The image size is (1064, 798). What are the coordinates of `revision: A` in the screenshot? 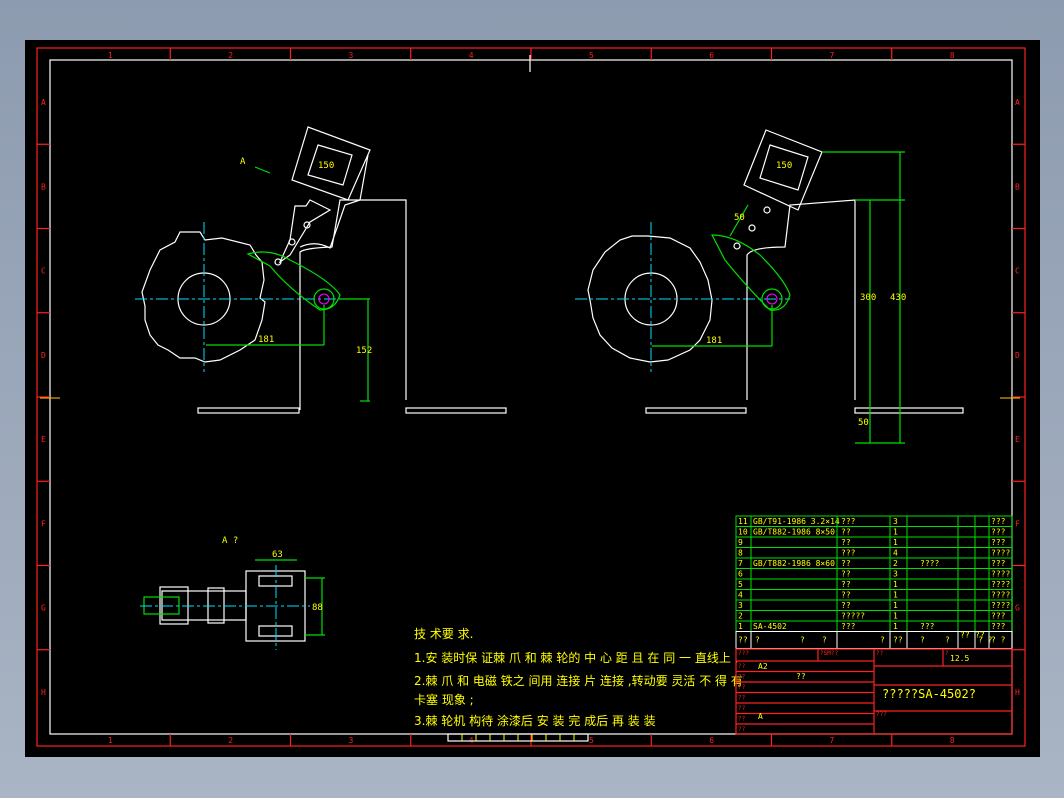 It's located at (760, 716).